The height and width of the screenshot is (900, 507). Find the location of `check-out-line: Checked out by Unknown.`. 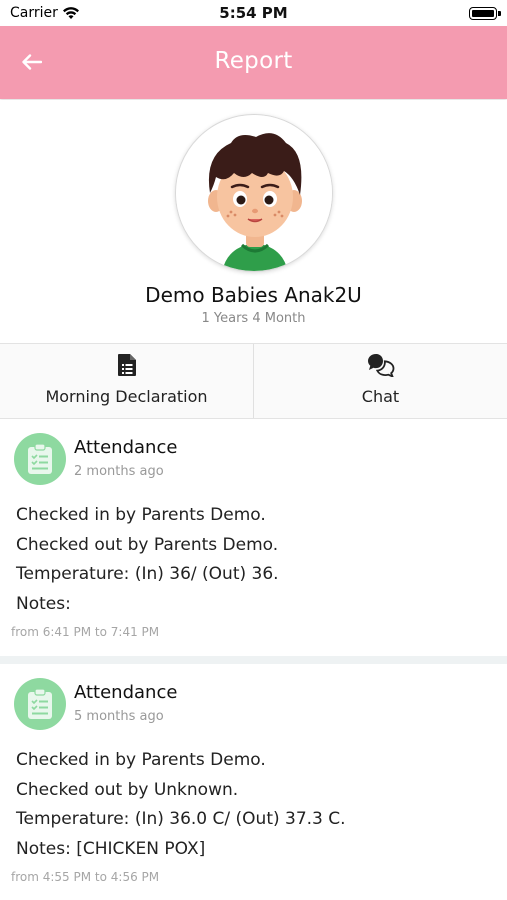

check-out-line: Checked out by Unknown. is located at coordinates (127, 789).